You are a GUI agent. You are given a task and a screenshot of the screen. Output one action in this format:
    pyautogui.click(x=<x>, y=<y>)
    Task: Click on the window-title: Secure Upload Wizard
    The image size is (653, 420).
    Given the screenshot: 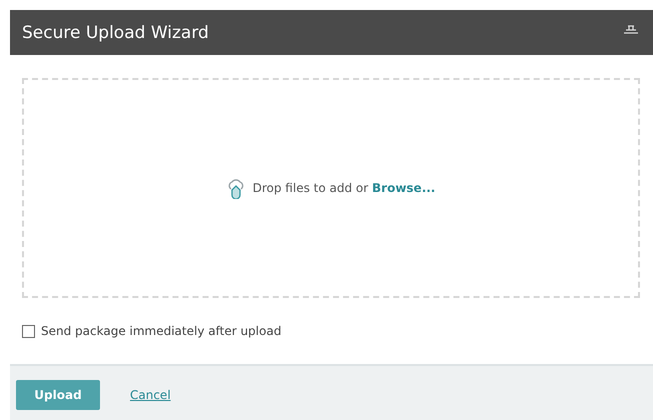 What is the action you would take?
    pyautogui.click(x=115, y=32)
    